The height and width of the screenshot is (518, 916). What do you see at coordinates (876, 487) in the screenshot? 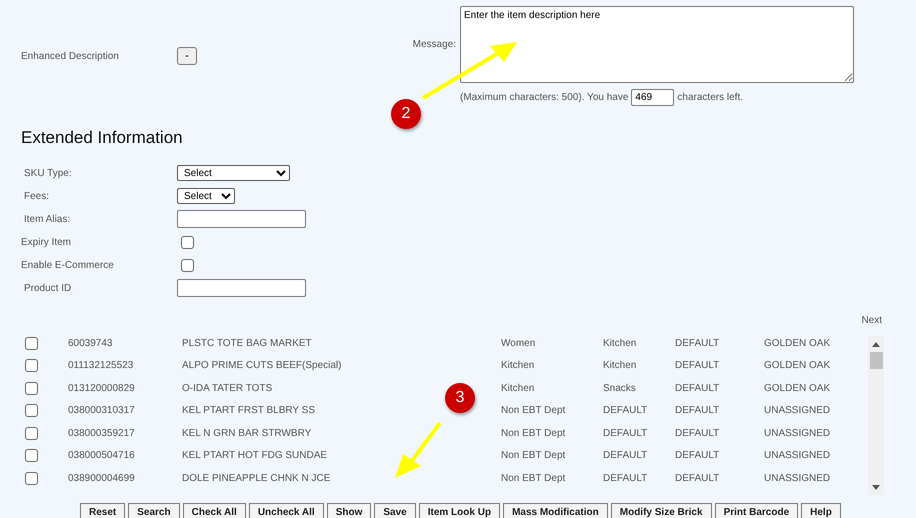
I see `scroll-down-icon` at bounding box center [876, 487].